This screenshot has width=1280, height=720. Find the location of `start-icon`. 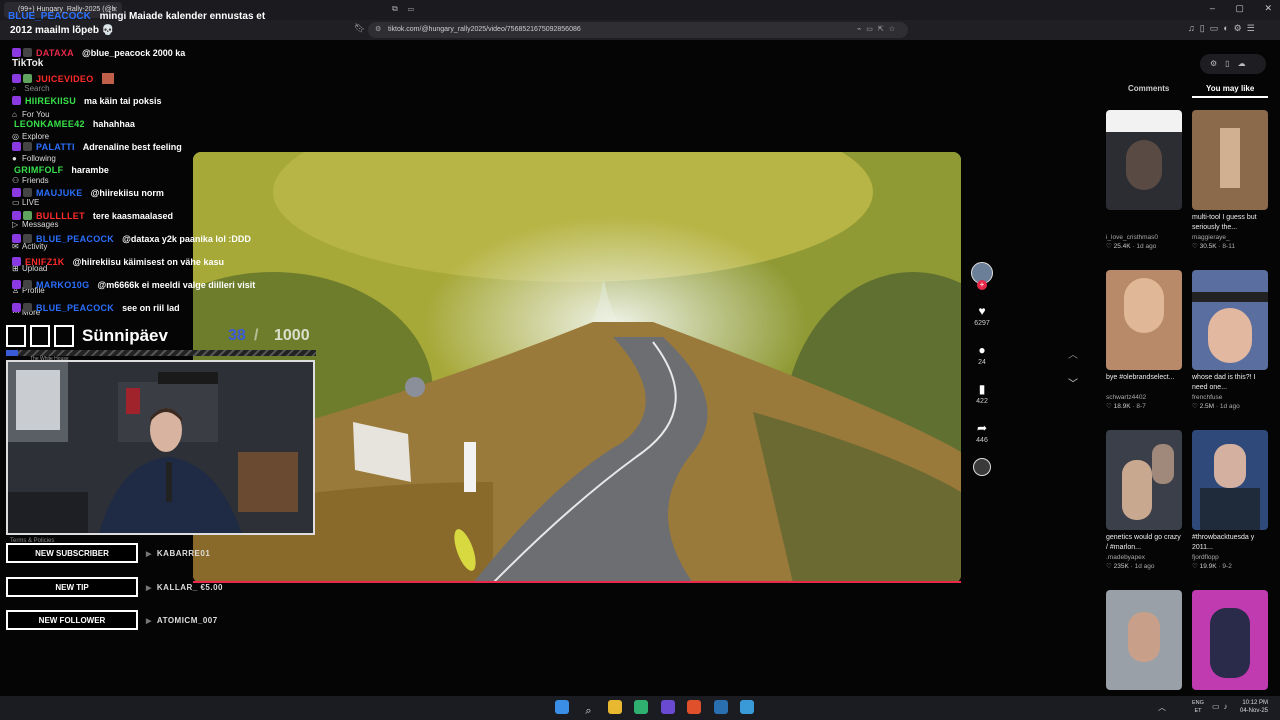

start-icon is located at coordinates (562, 707).